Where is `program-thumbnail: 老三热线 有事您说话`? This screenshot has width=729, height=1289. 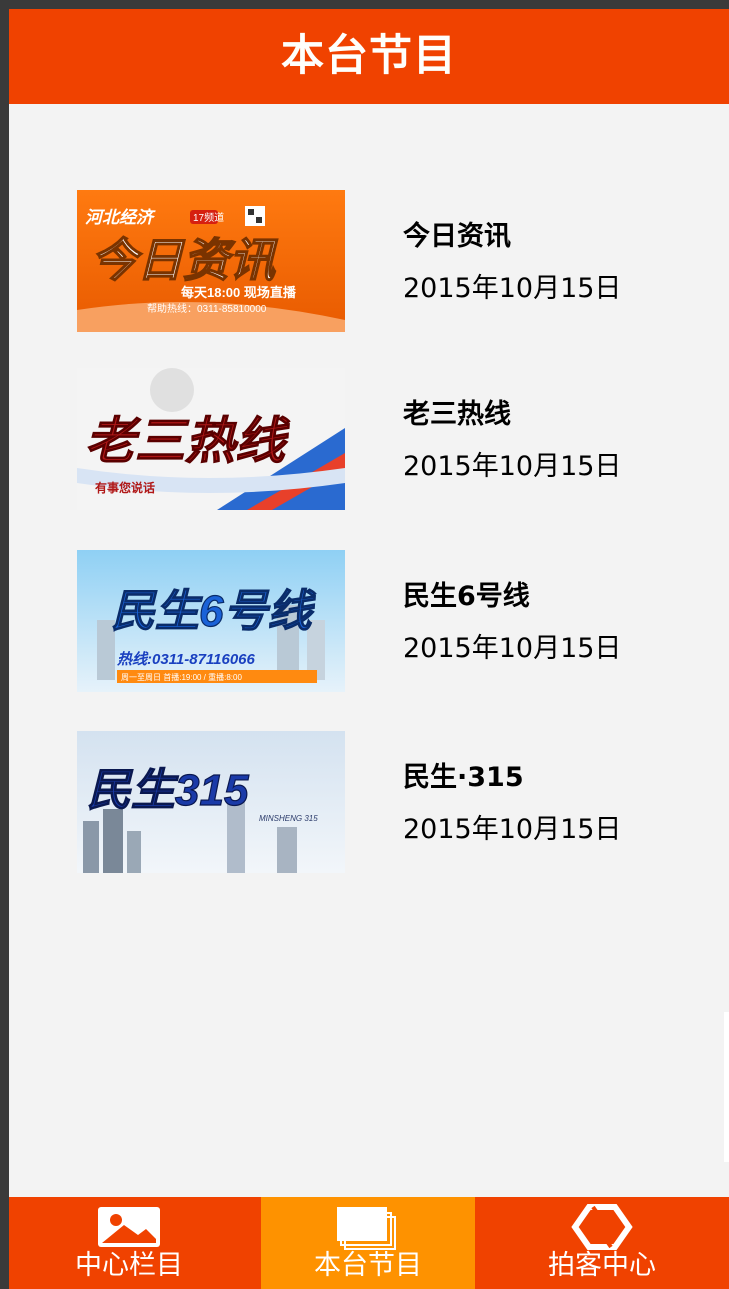
program-thumbnail: 老三热线 有事您说话 is located at coordinates (211, 439).